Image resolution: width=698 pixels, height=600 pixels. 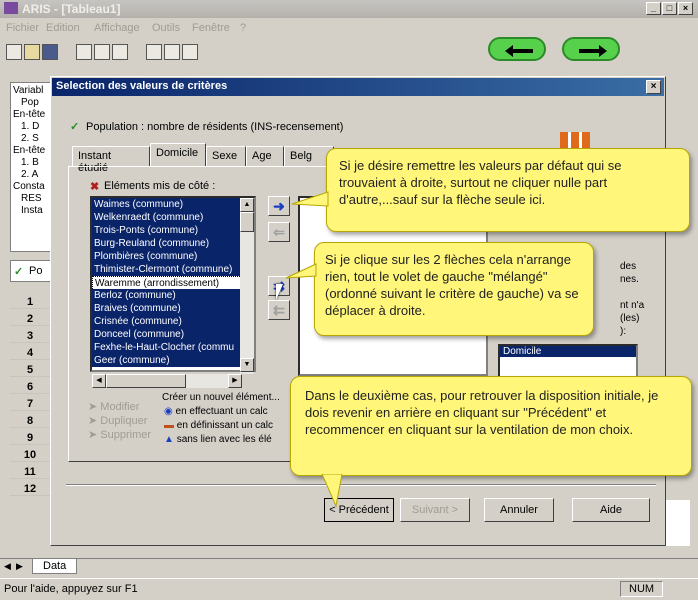 What do you see at coordinates (30, 162) in the screenshot?
I see `tree-item: 1. B` at bounding box center [30, 162].